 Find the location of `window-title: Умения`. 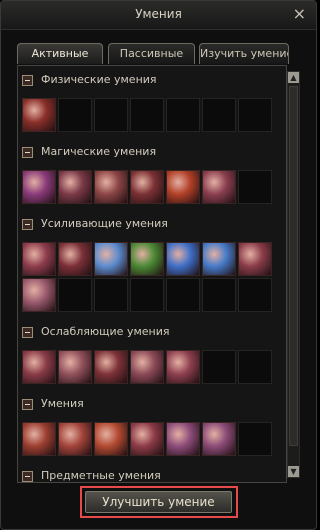

window-title: Умения is located at coordinates (158, 14).